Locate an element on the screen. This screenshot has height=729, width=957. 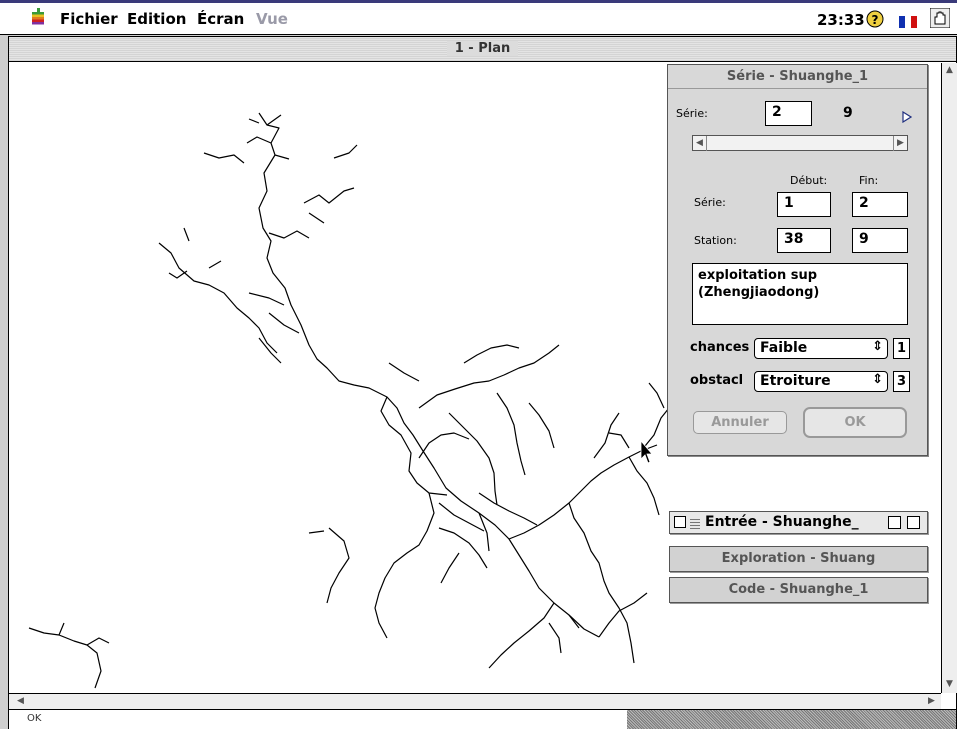
flag-fr-icon is located at coordinates (908, 22).